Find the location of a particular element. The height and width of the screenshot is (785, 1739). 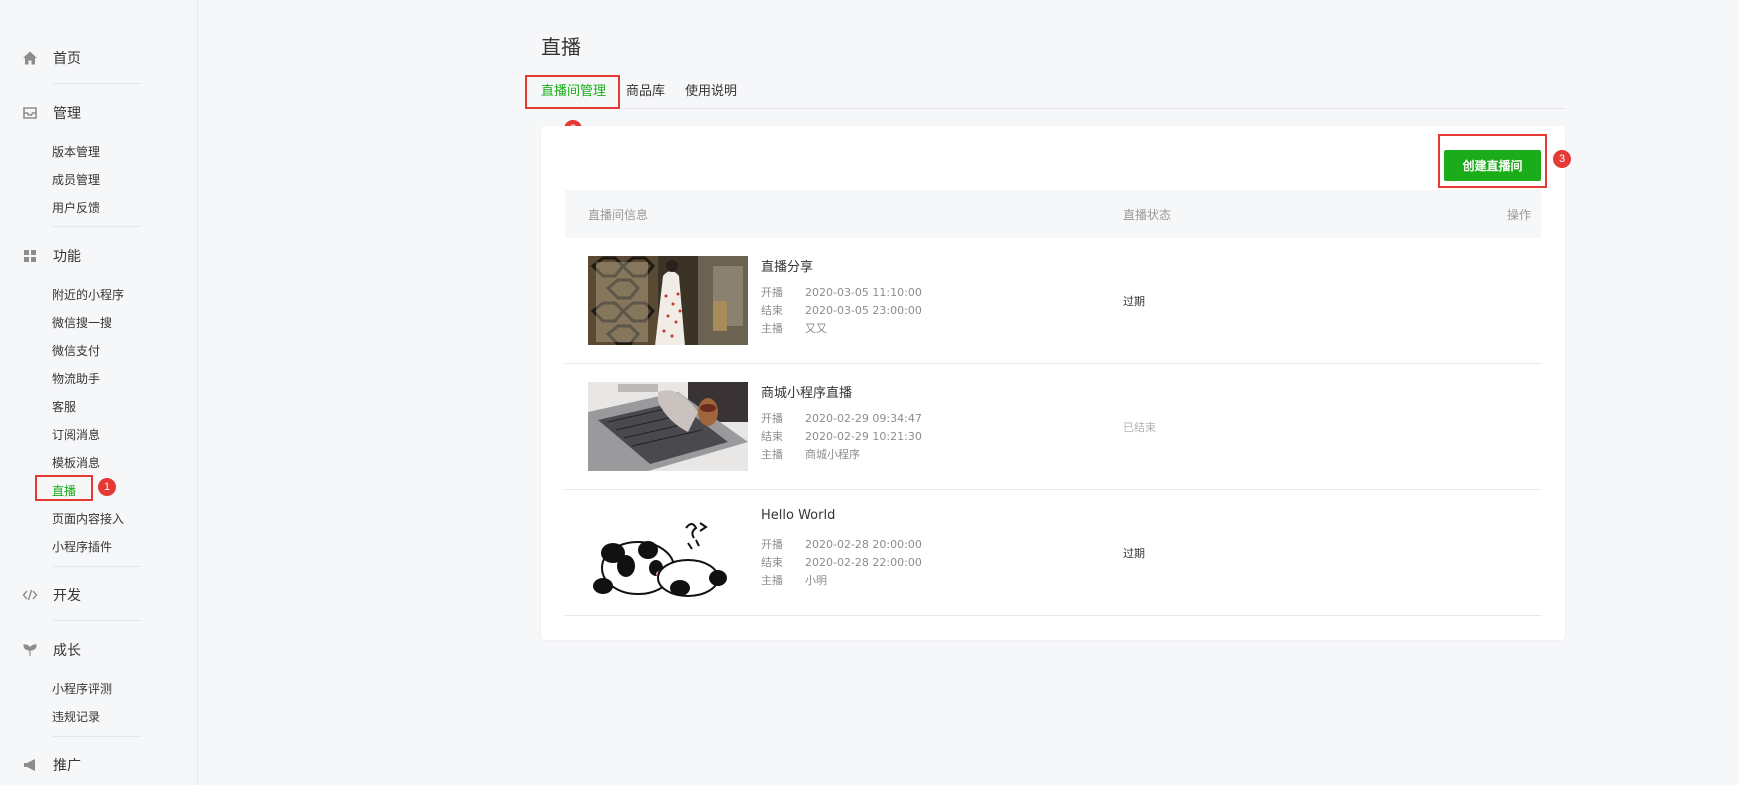

header-action: 操作 is located at coordinates (1518, 215).